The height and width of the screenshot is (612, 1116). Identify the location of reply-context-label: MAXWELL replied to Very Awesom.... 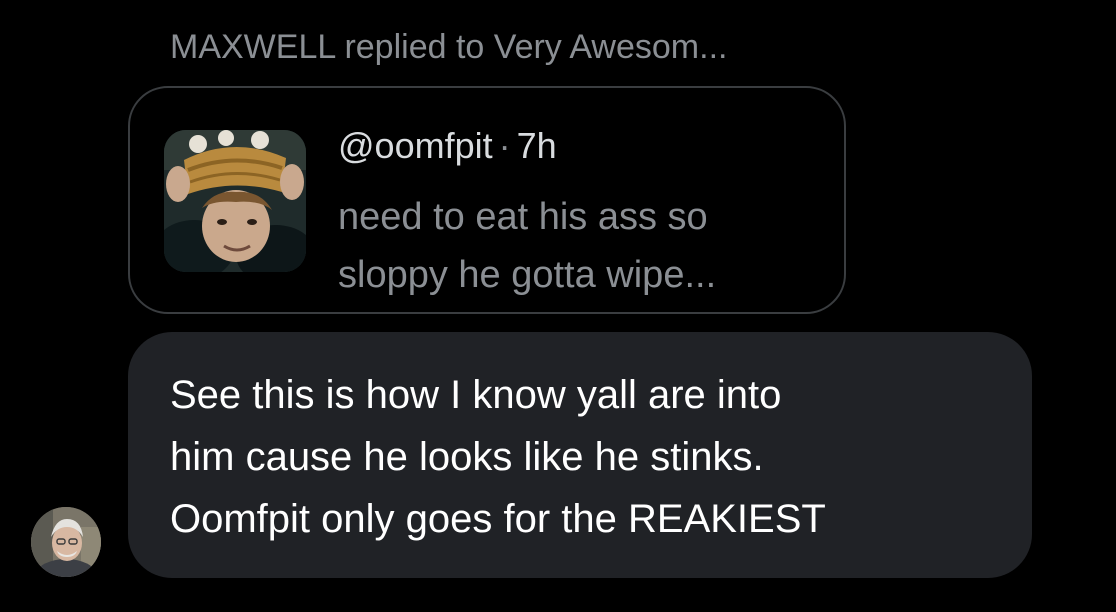
(449, 47).